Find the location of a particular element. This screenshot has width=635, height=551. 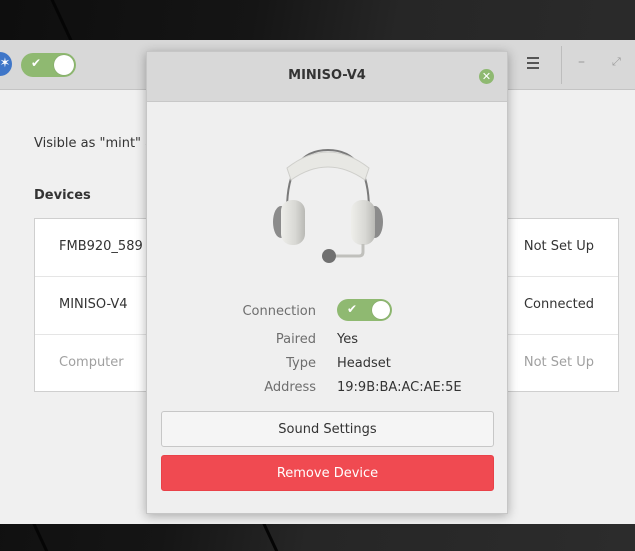

bluetooth-toggle: ✔ is located at coordinates (48, 65).